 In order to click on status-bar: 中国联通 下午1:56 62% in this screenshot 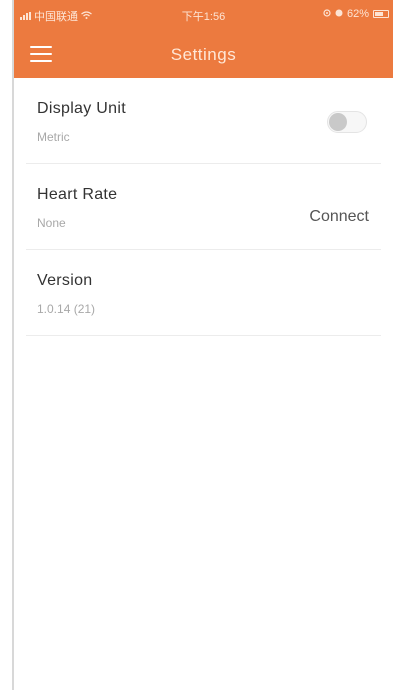, I will do `click(203, 14)`.